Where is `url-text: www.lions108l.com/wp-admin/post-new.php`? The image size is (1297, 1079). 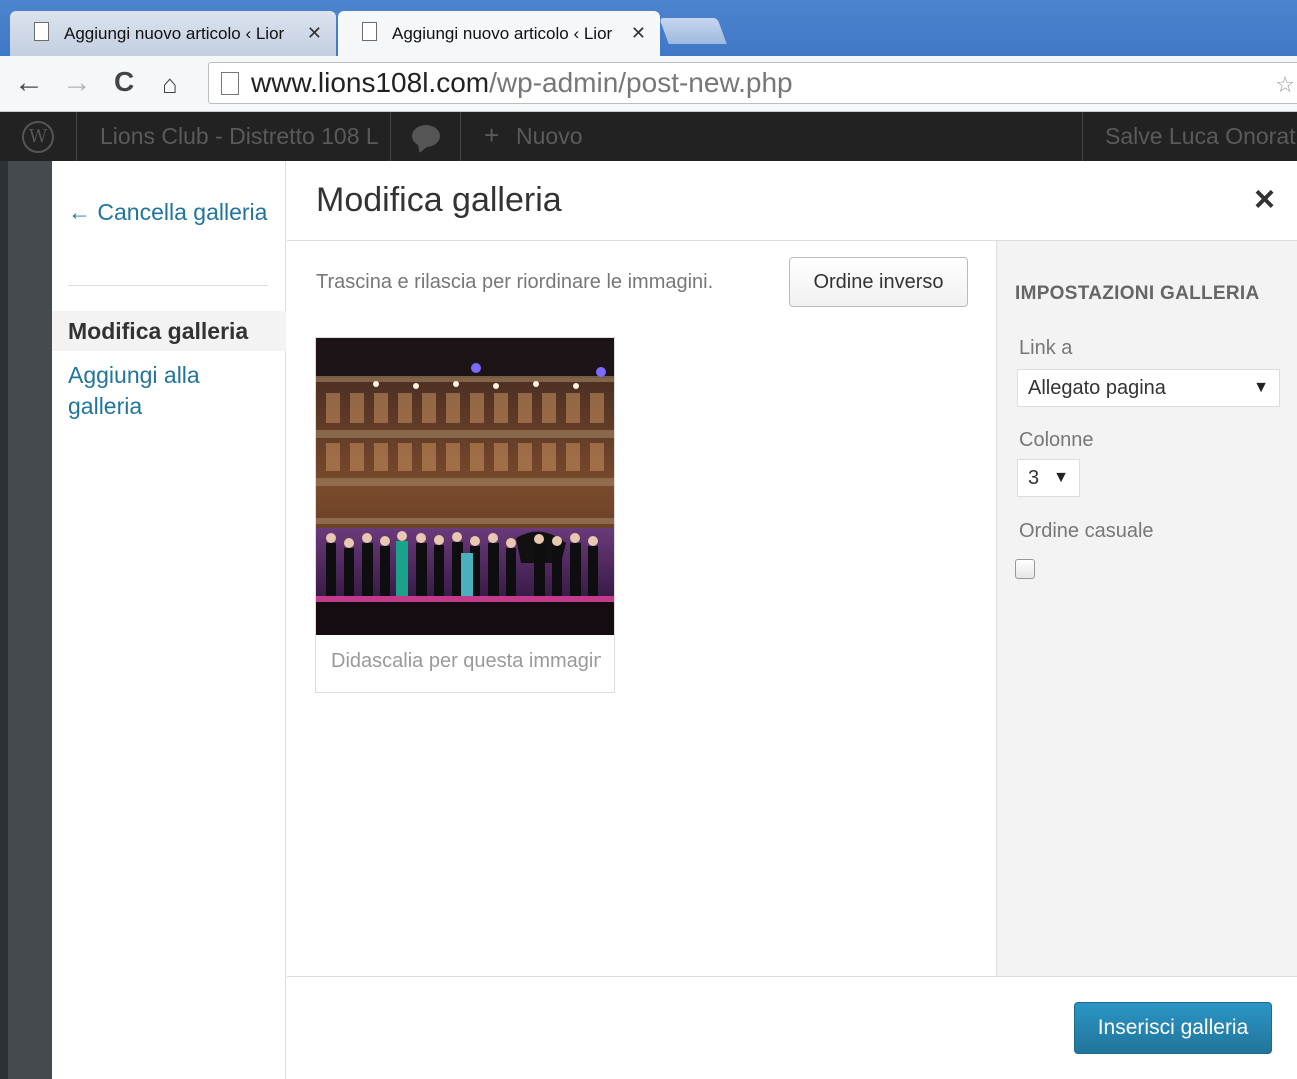 url-text: www.lions108l.com/wp-admin/post-new.php is located at coordinates (522, 82).